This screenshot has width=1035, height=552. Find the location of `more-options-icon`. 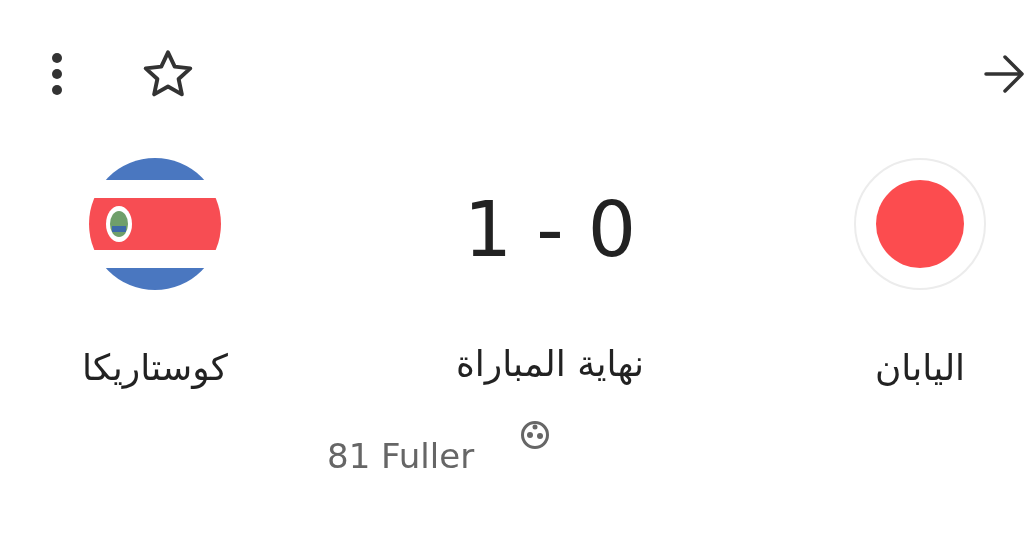

more-options-icon is located at coordinates (57, 74).